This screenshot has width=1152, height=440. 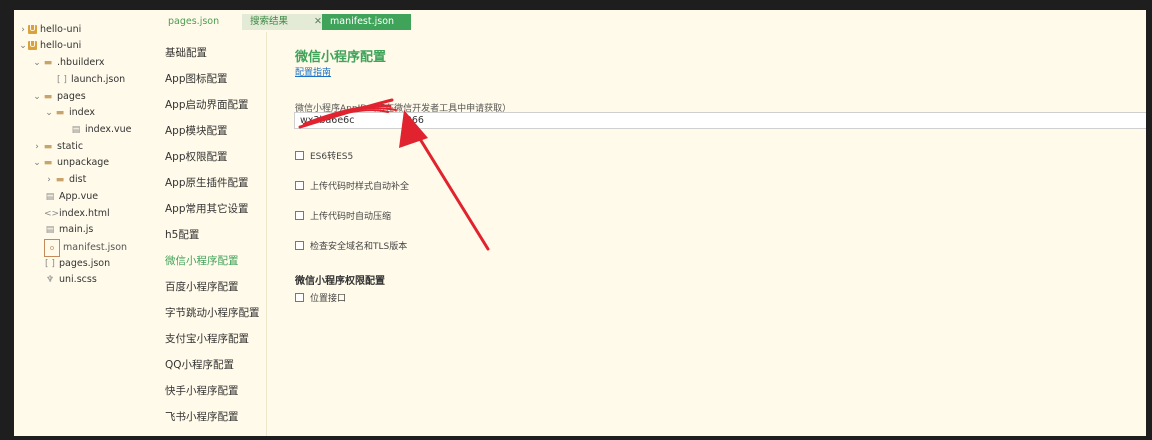 What do you see at coordinates (69, 230) in the screenshot?
I see `tree-item-main-js: ▤ main.js` at bounding box center [69, 230].